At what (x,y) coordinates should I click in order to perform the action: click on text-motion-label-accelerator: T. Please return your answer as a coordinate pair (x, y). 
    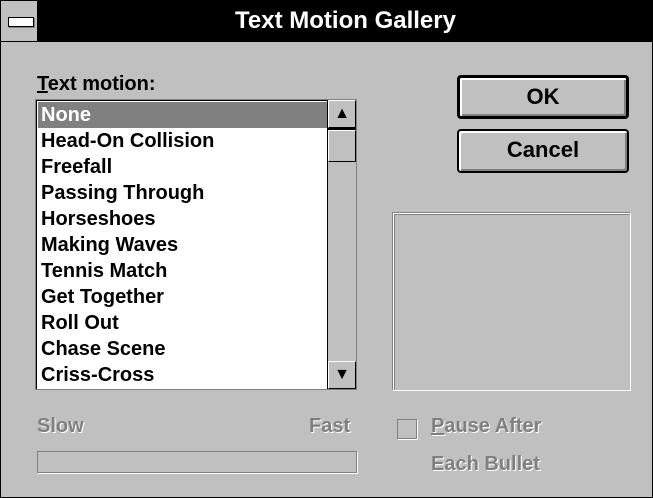
    Looking at the image, I should click on (42, 84).